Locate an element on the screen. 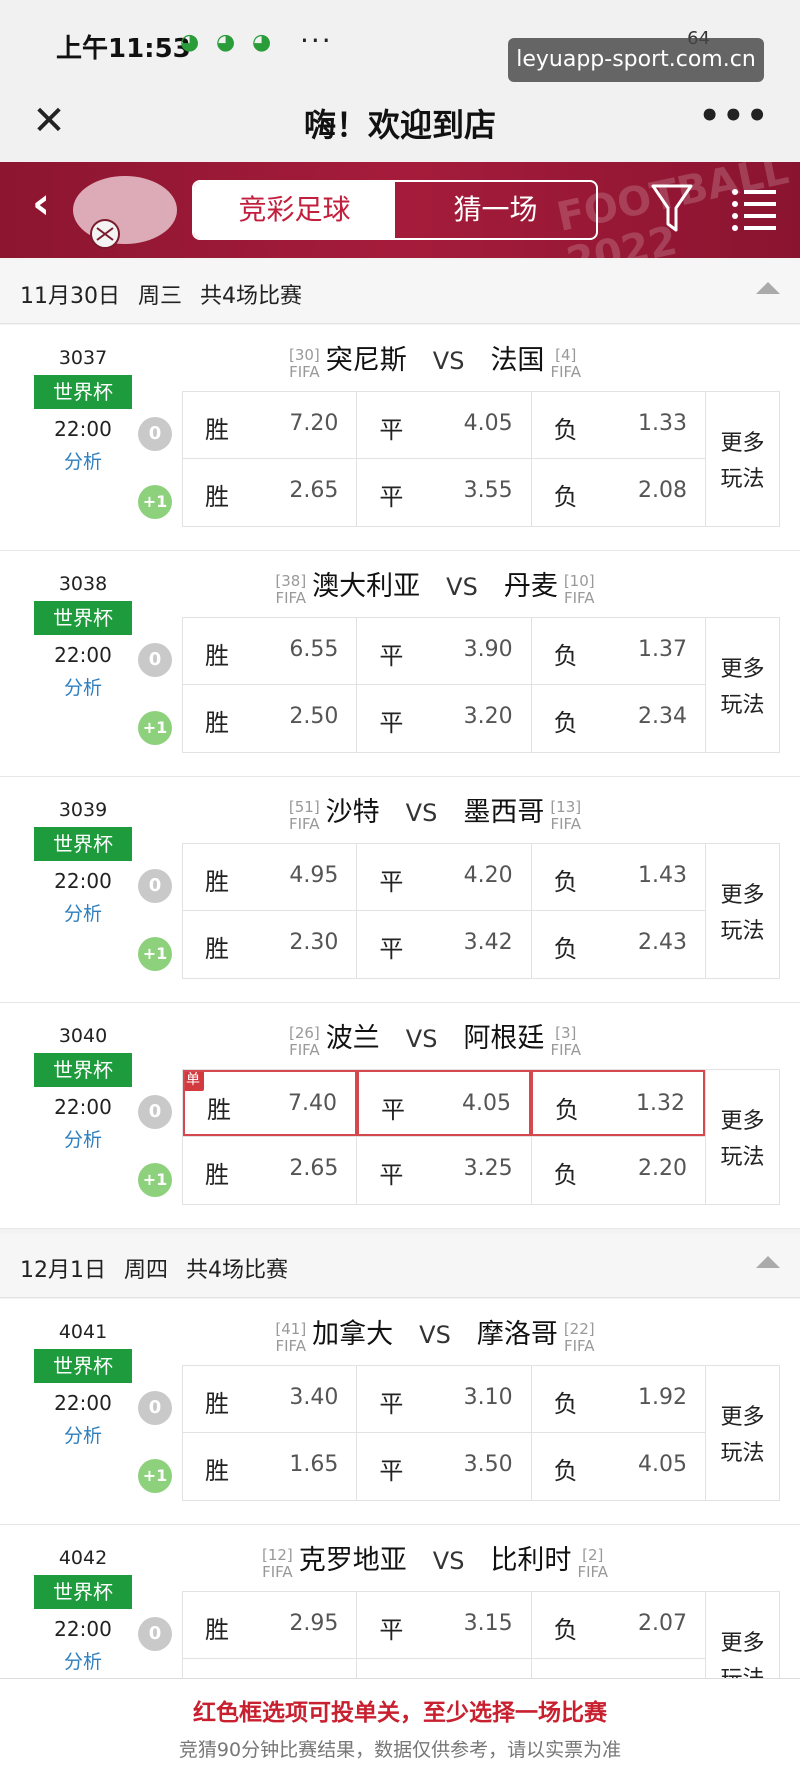  page-title: 嗨！欢迎到店 is located at coordinates (399, 125).